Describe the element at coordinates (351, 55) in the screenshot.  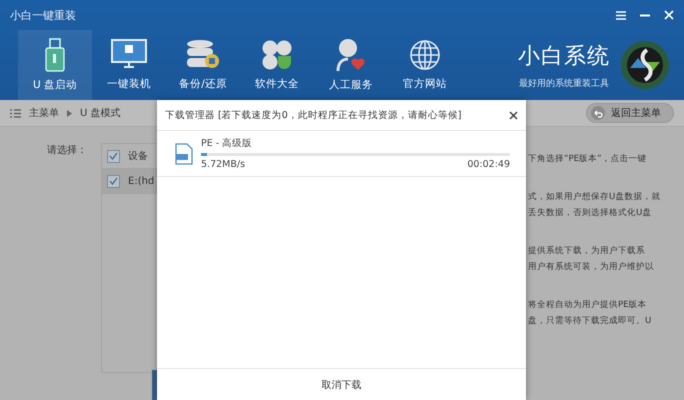
I see `person-with-heart-icon` at that location.